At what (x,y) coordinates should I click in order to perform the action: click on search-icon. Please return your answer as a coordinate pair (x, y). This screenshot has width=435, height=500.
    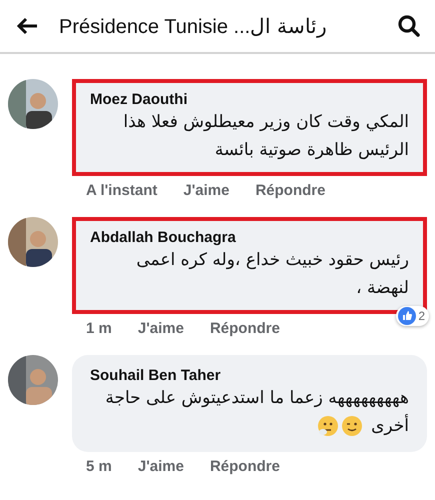
    Looking at the image, I should click on (409, 26).